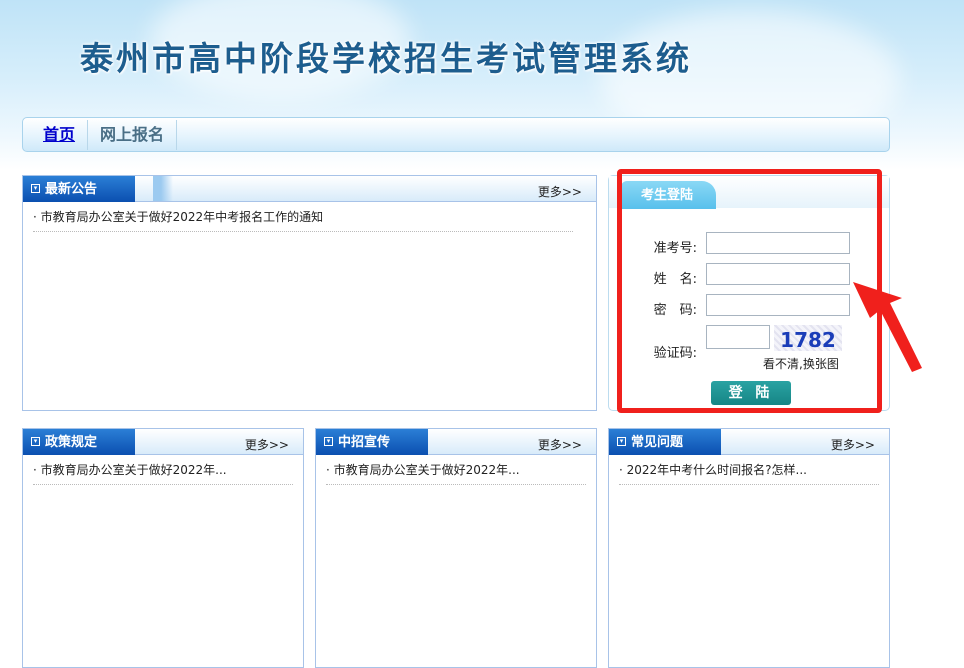  Describe the element at coordinates (56, 134) in the screenshot. I see `nav-home: 首页` at that location.